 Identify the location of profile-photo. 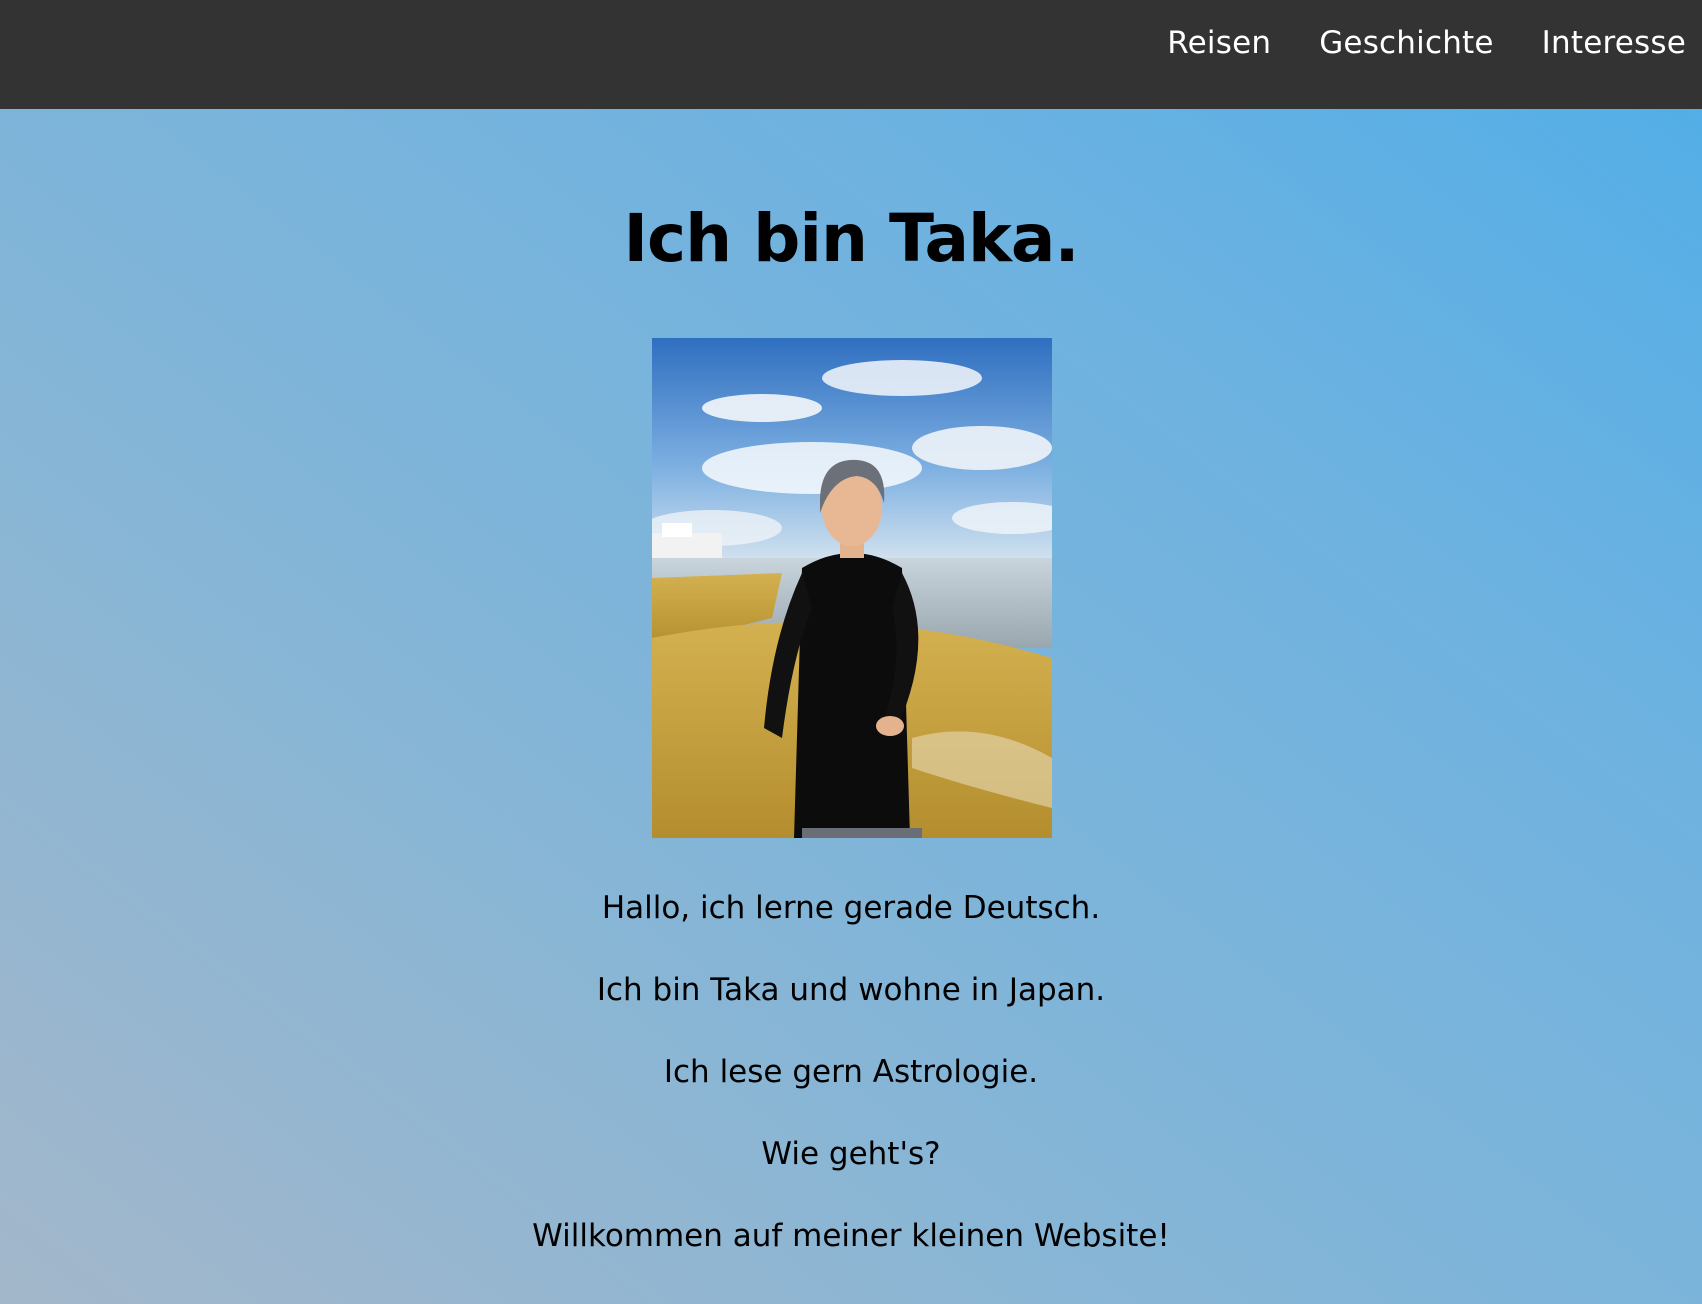
(852, 588).